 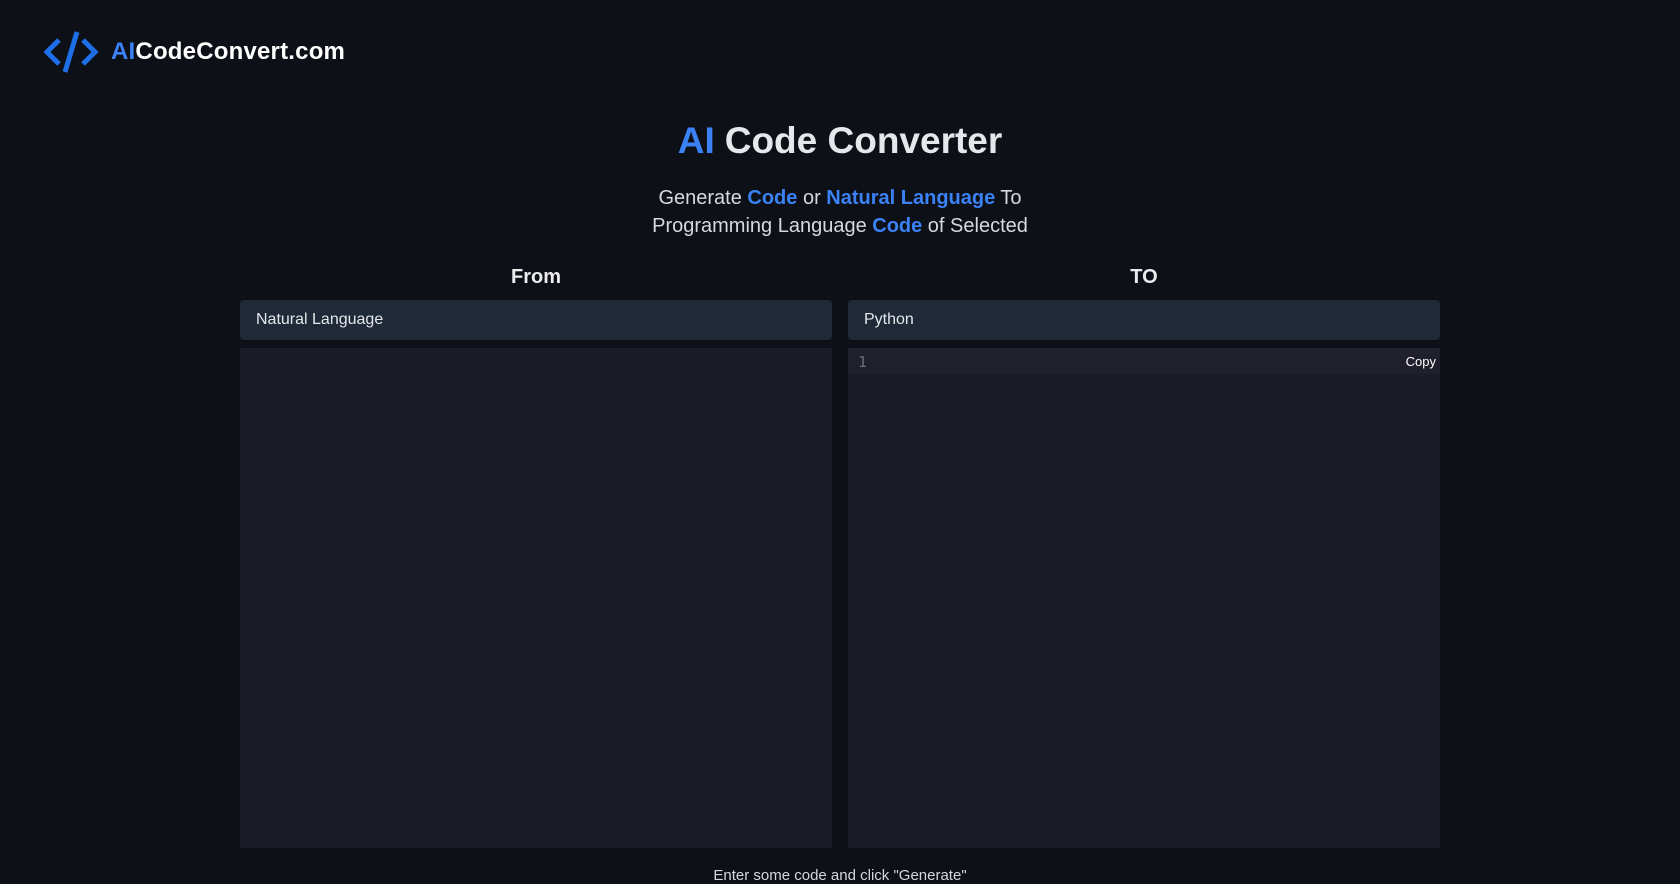 I want to click on subtitle-line-1: Generate Code or Natural Language To, so click(x=840, y=198).